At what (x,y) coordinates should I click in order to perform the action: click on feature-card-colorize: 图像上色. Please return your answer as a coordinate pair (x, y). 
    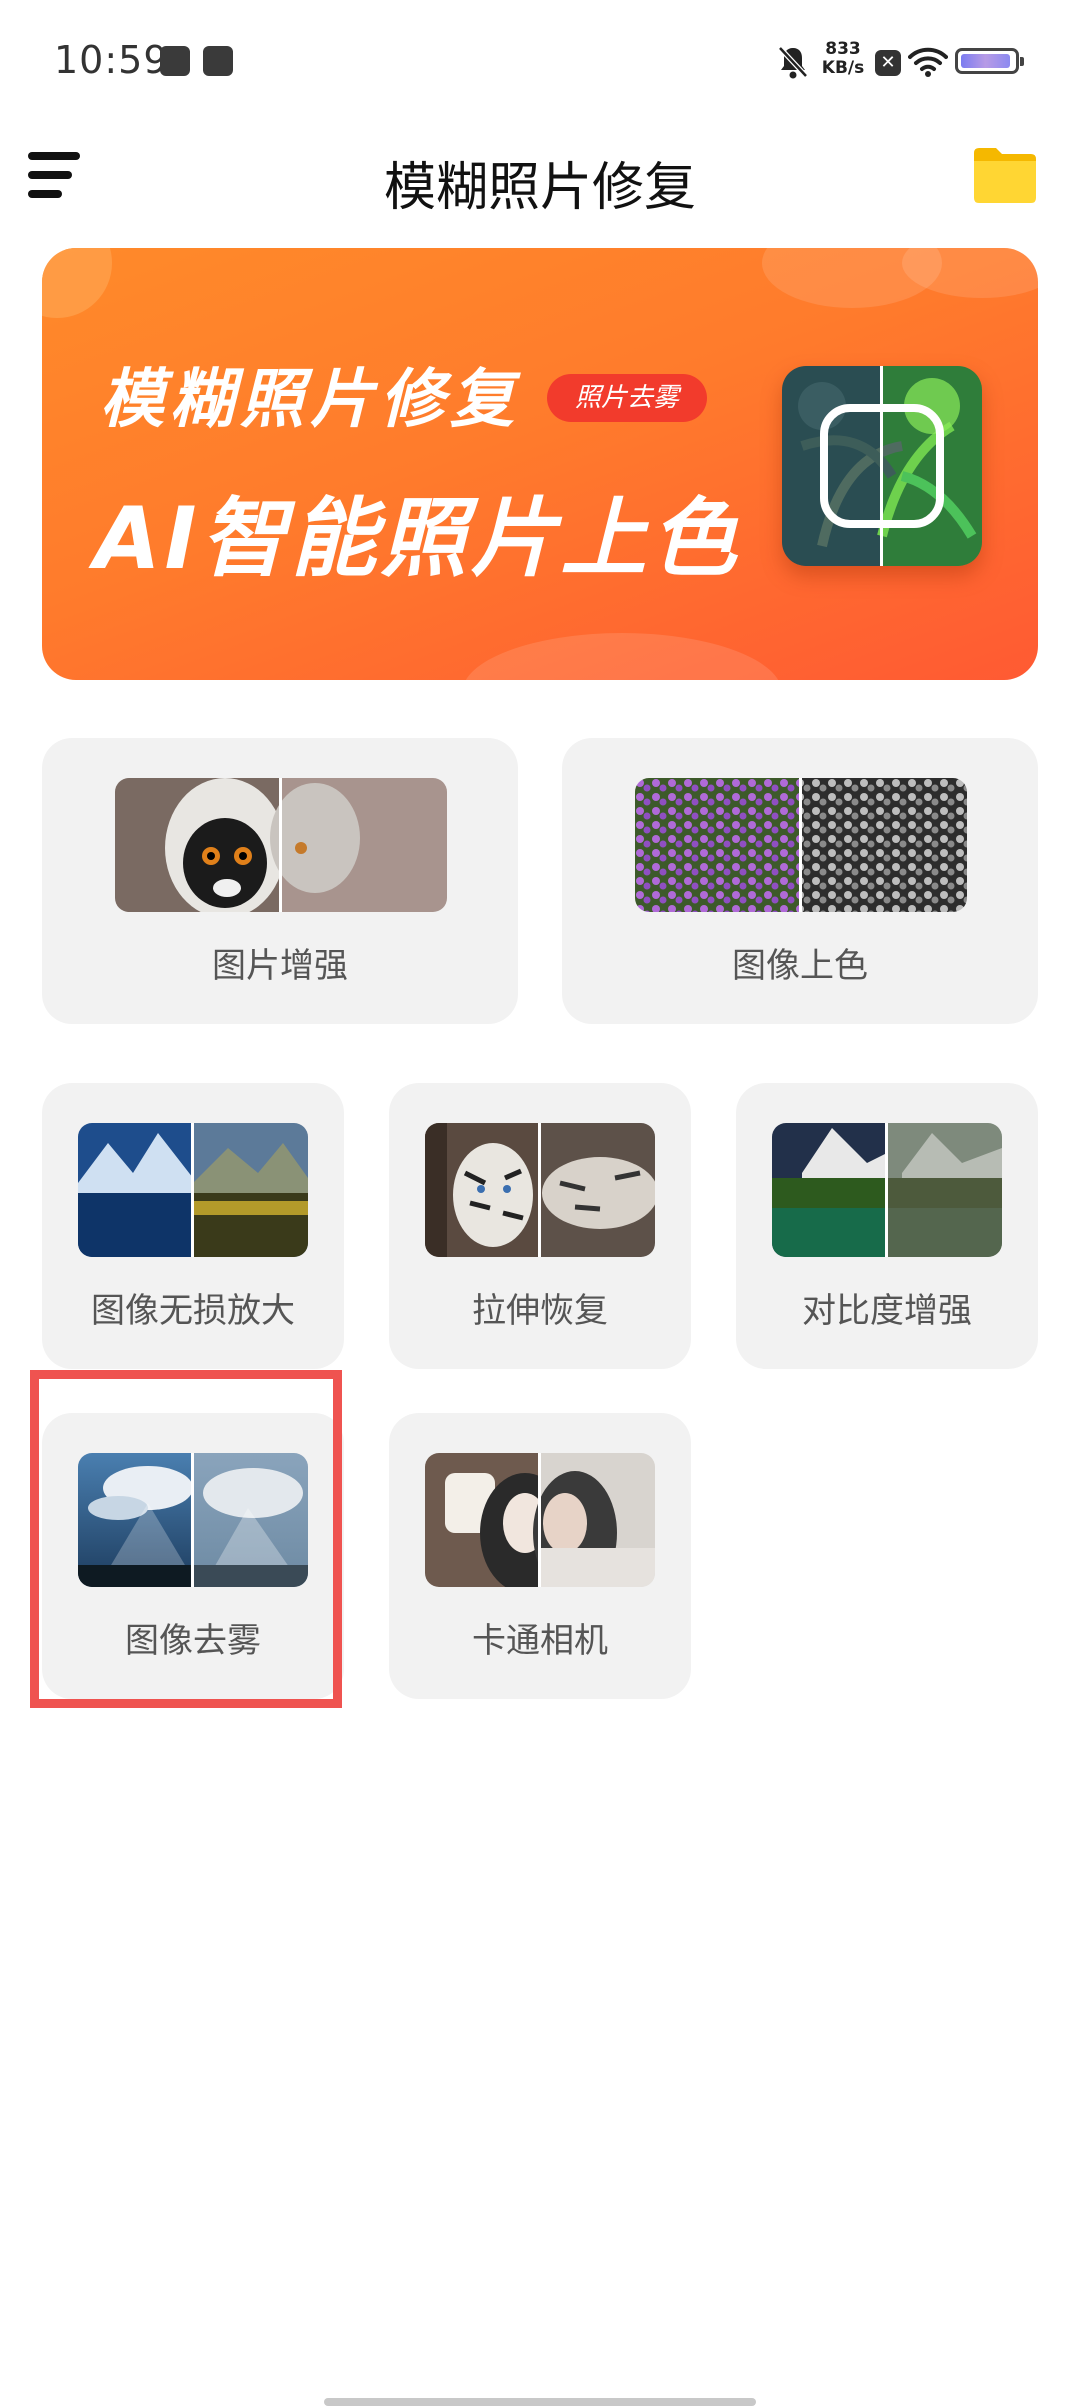
    Looking at the image, I should click on (800, 881).